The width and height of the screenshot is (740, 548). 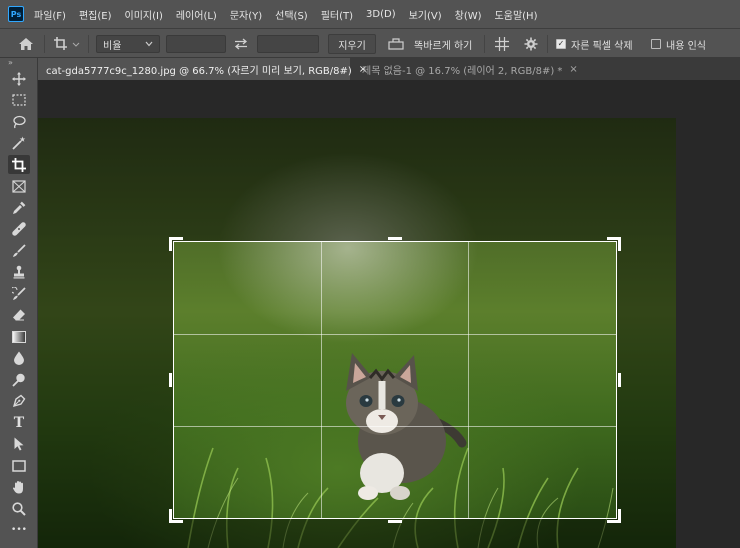 I want to click on path-selection-tool, so click(x=19, y=445).